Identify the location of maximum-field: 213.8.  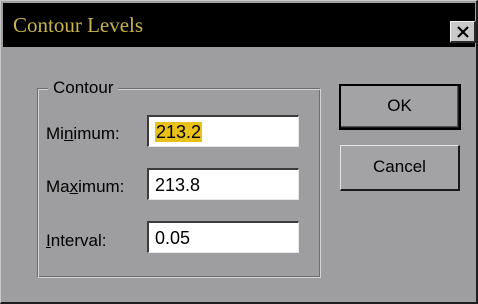
(223, 184).